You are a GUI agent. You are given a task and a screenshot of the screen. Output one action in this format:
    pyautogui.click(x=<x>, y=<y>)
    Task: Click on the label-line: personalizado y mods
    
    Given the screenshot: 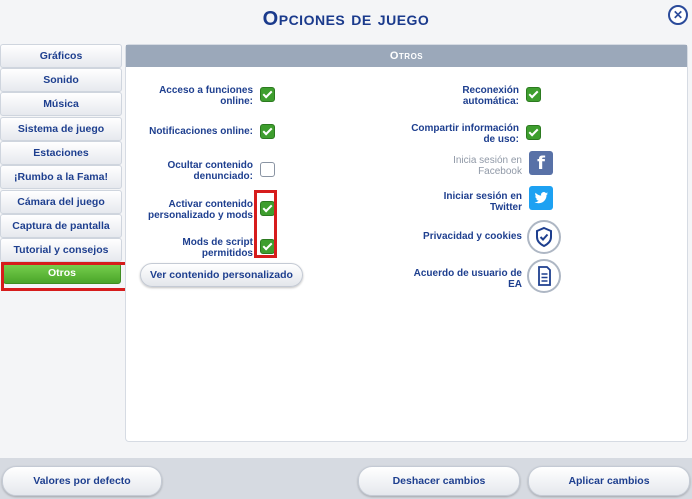 What is the action you would take?
    pyautogui.click(x=200, y=215)
    